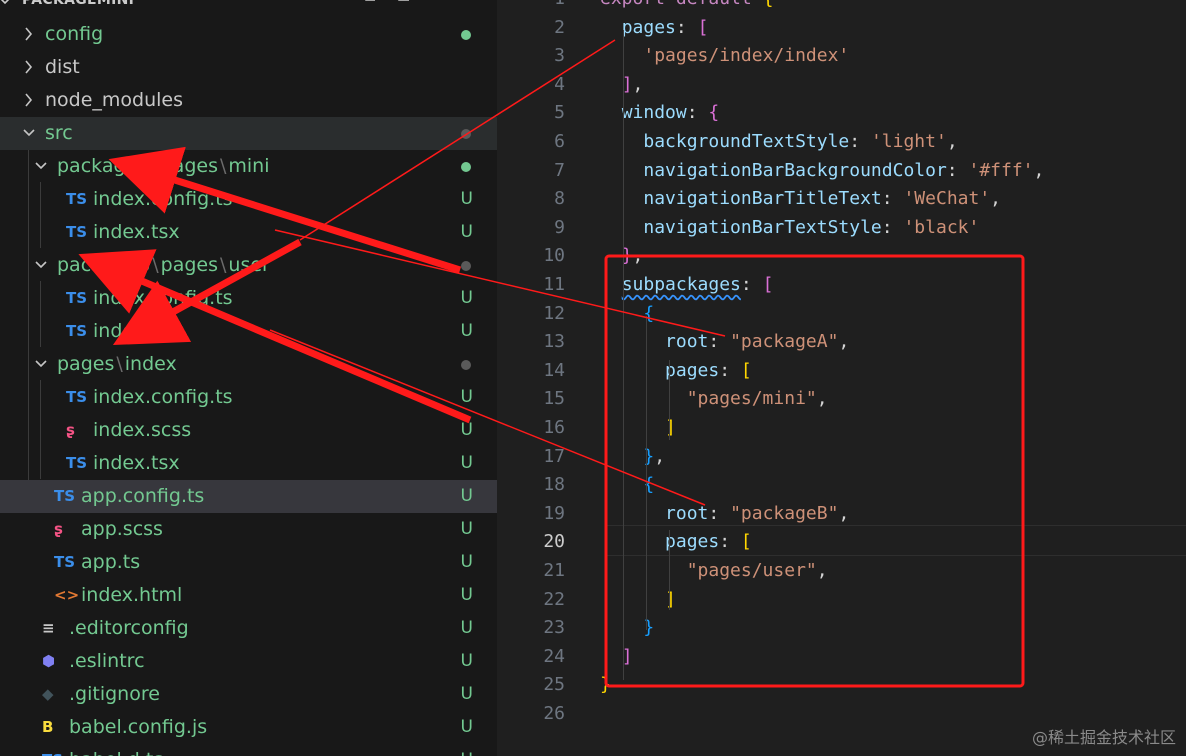 The image size is (1186, 756). Describe the element at coordinates (248, 133) in the screenshot. I see `tree-folder: src` at that location.